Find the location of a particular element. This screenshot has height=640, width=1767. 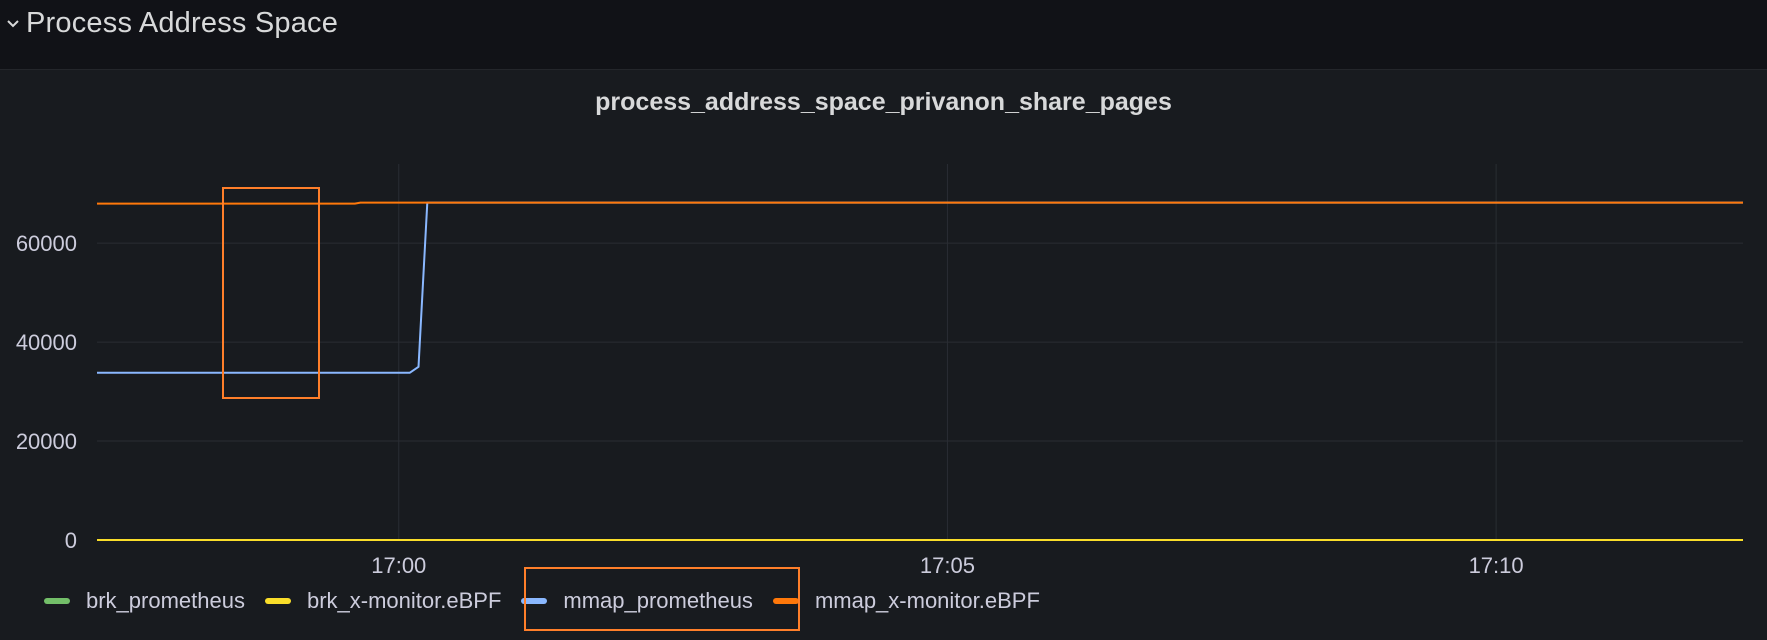

legend-item-mmap-prometheus: mmap_prometheus is located at coordinates (637, 601).